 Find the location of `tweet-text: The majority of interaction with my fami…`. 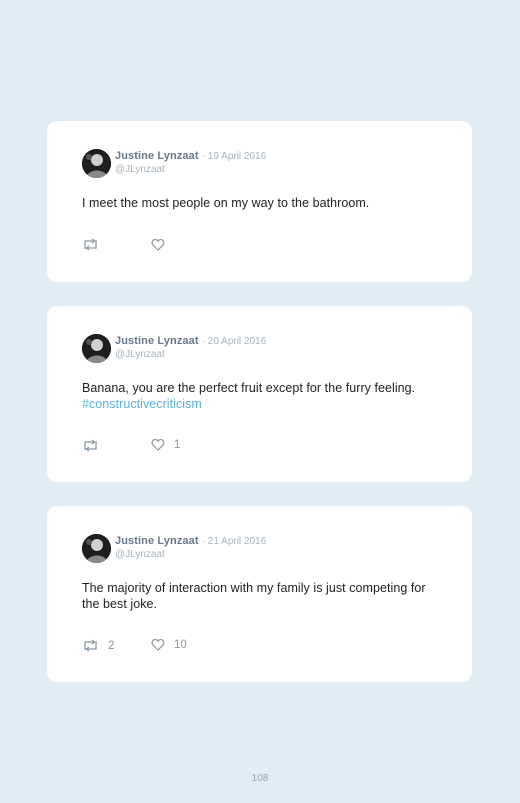

tweet-text: The majority of interaction with my fami… is located at coordinates (259, 596).